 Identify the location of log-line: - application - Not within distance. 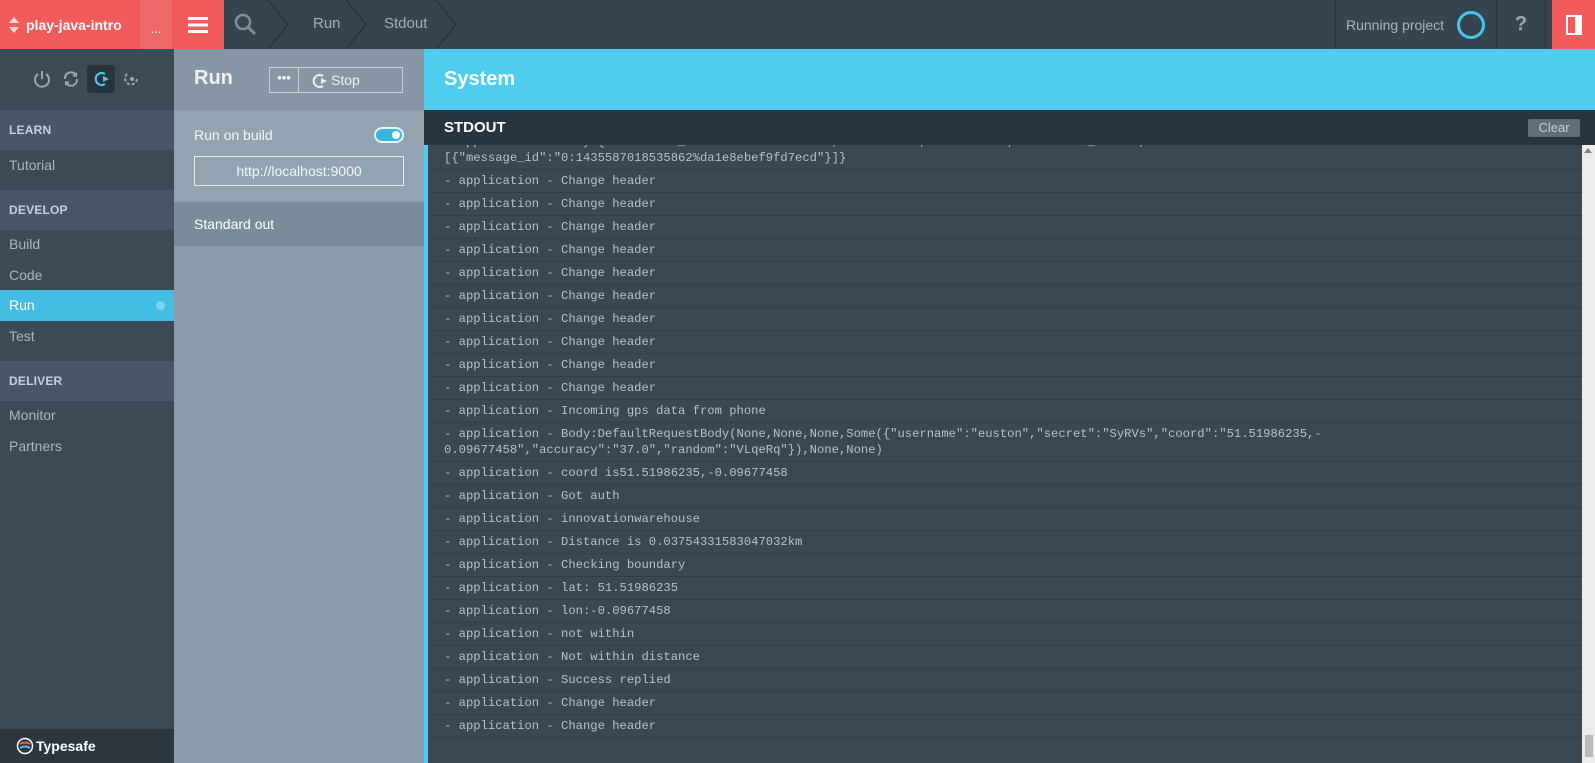
(1005, 657).